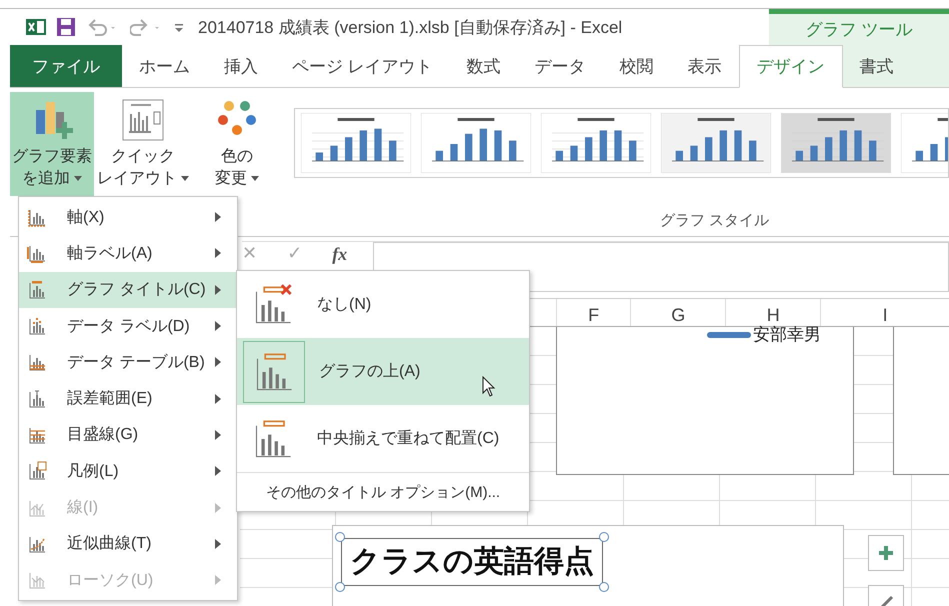  I want to click on menu-item: 軸(X), so click(128, 217).